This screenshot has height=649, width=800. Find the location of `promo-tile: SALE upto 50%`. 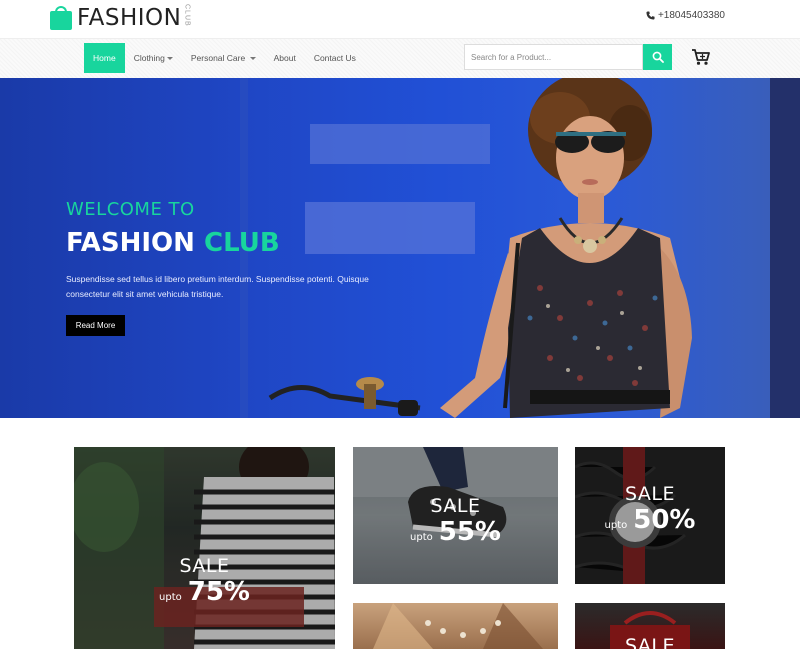

promo-tile: SALE upto 50% is located at coordinates (650, 515).